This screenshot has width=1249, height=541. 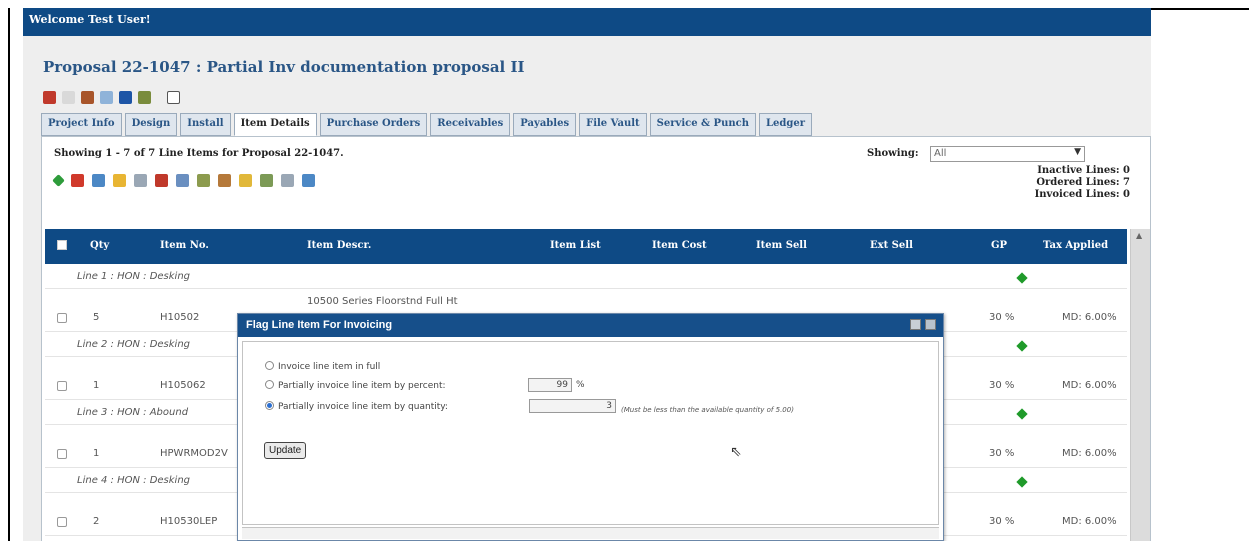 I want to click on select-all-checkbox, so click(x=62, y=245).